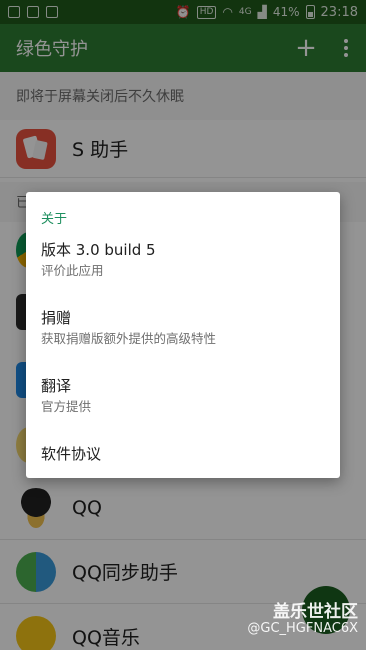 The image size is (366, 650). What do you see at coordinates (66, 406) in the screenshot?
I see `pref-subtitle: 官方提供` at bounding box center [66, 406].